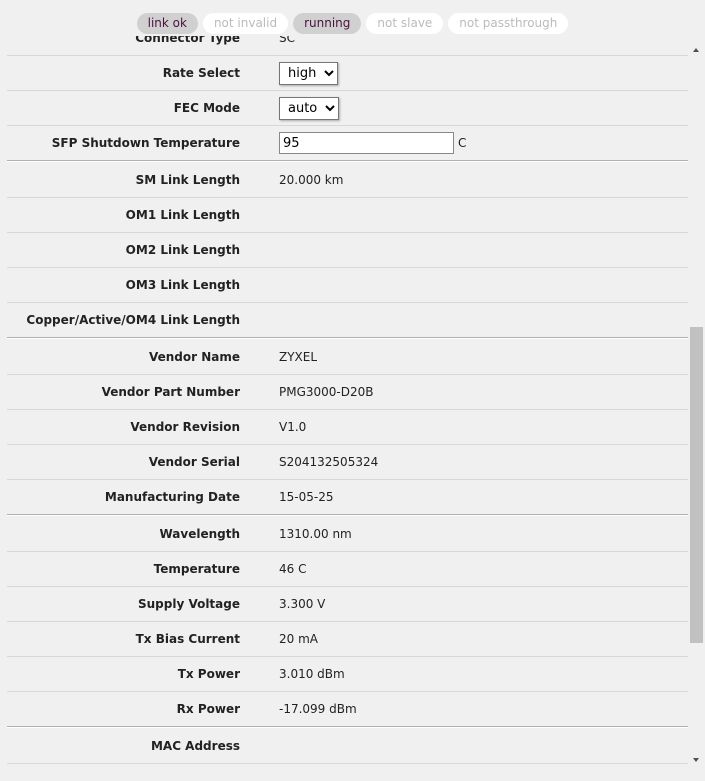 Image resolution: width=705 pixels, height=781 pixels. What do you see at coordinates (405, 23) in the screenshot?
I see `status-badge: not slave` at bounding box center [405, 23].